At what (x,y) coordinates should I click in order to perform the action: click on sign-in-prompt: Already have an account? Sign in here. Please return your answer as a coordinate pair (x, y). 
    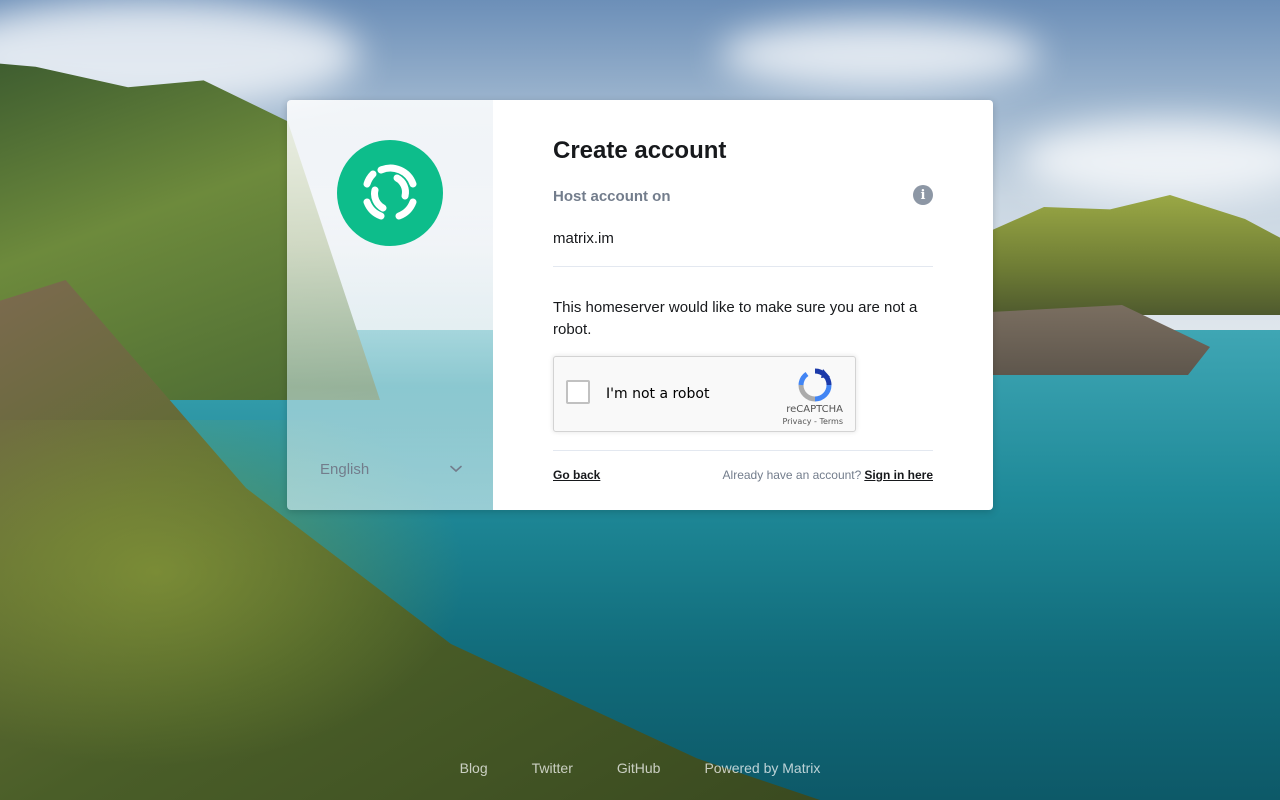
    Looking at the image, I should click on (828, 475).